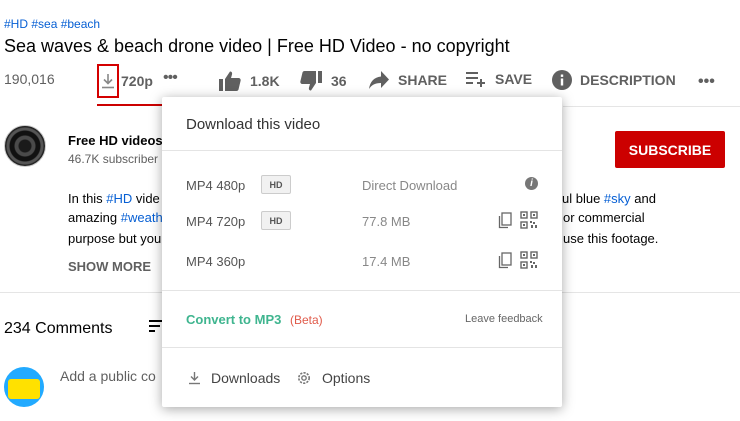  I want to click on format-label: MP4 720p, so click(216, 221).